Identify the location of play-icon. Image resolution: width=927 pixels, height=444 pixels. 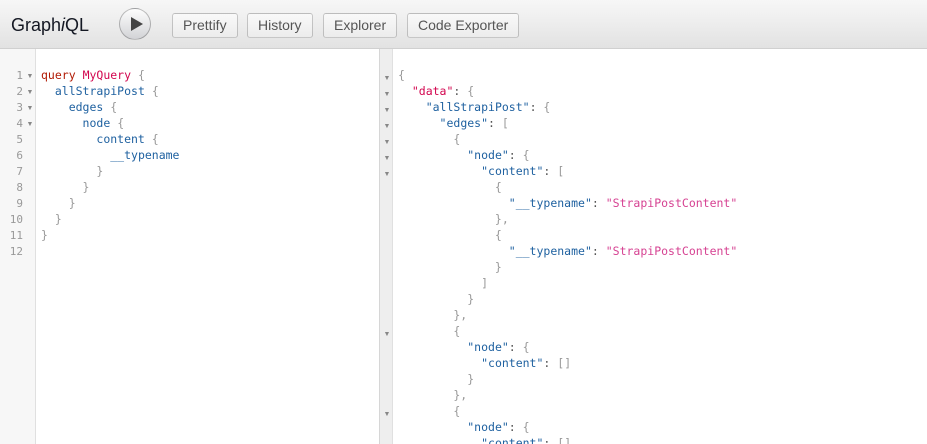
(137, 24).